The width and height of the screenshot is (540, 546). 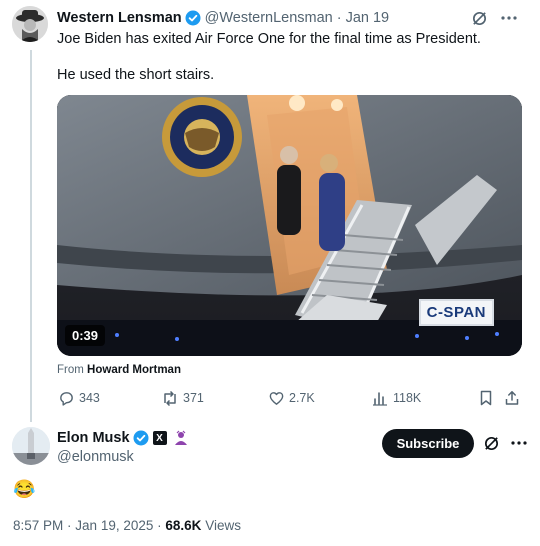 What do you see at coordinates (38, 525) in the screenshot?
I see `post-time: 8:57 PM` at bounding box center [38, 525].